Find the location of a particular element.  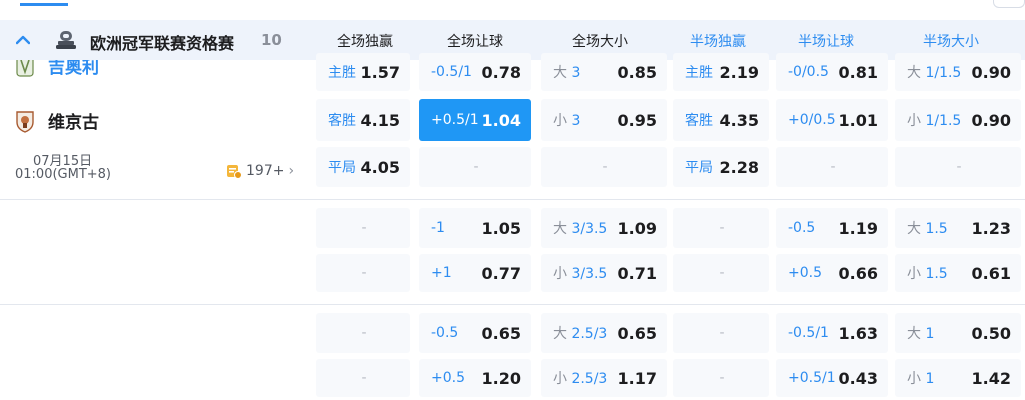

odds-label: 小 1.5 is located at coordinates (927, 273).